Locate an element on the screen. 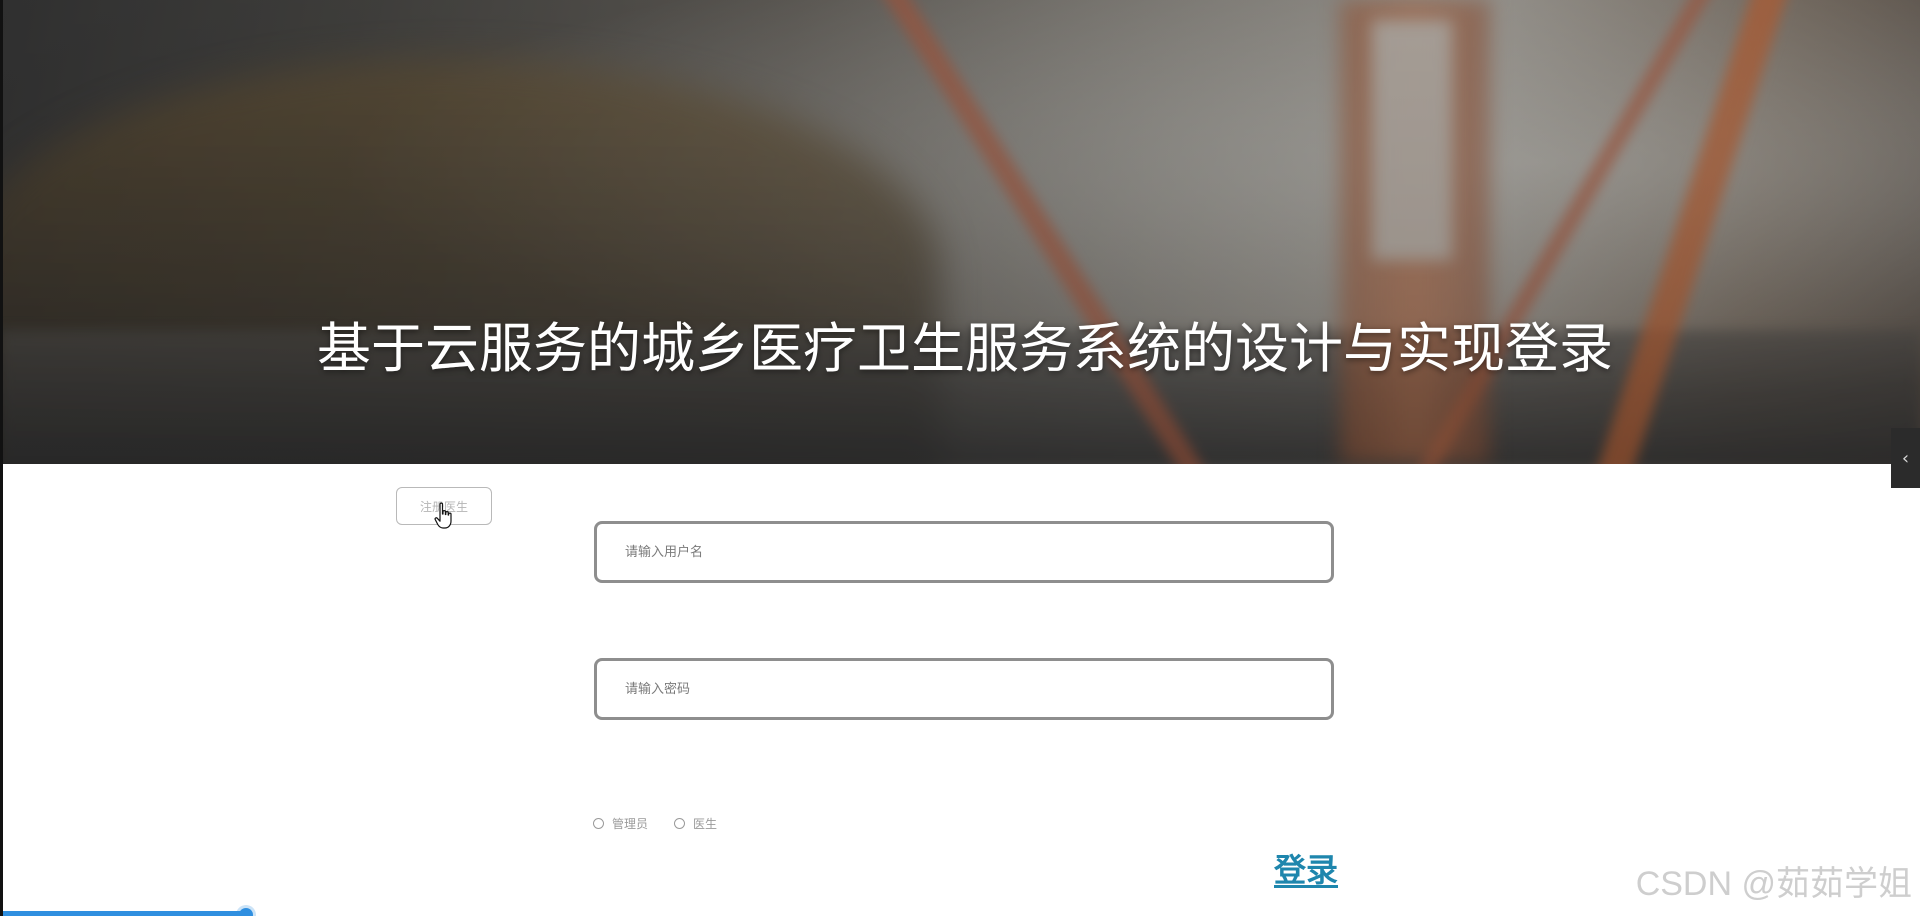  page-title: 基于云服务的城乡医疗卫生服务系统的设计与实现登录 is located at coordinates (965, 349).